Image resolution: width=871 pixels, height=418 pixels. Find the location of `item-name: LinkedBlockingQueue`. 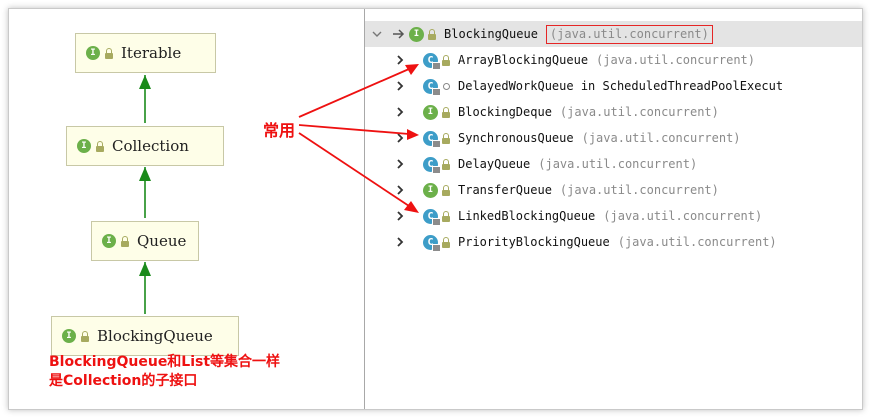

item-name: LinkedBlockingQueue is located at coordinates (527, 216).